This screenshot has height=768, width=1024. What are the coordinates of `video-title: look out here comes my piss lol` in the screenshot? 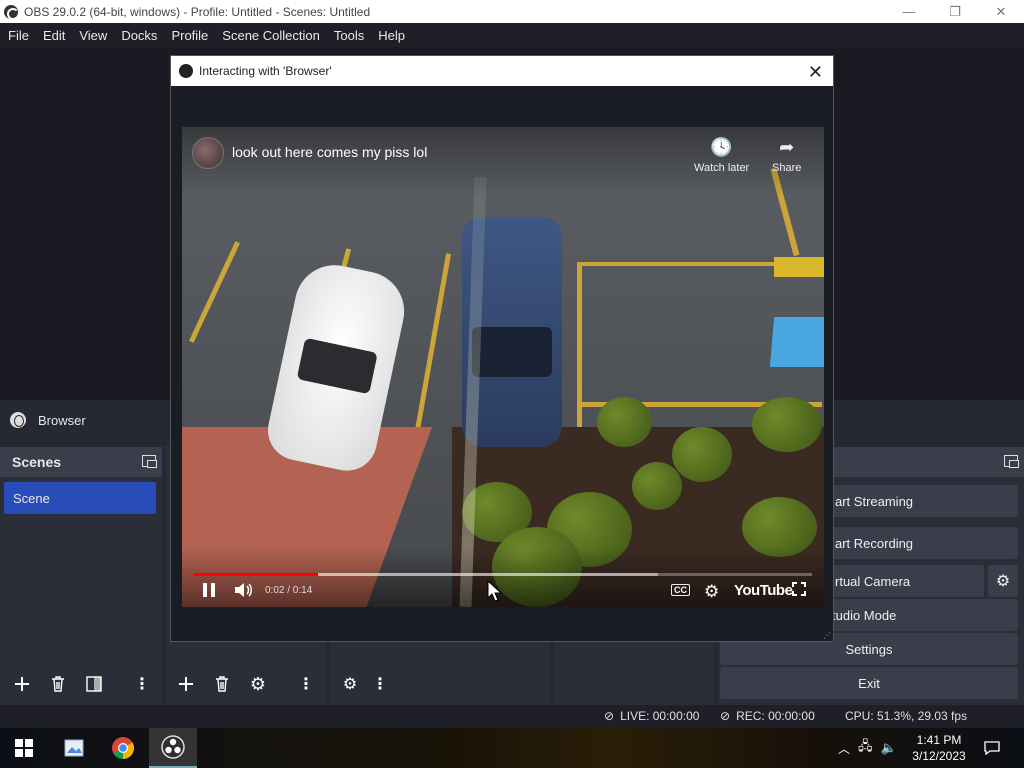 It's located at (329, 152).